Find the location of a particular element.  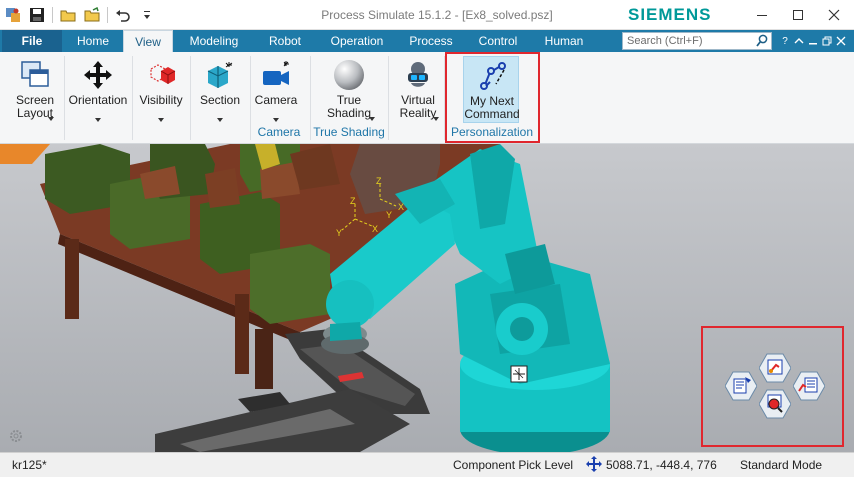

tab-home: Home is located at coordinates (93, 41).